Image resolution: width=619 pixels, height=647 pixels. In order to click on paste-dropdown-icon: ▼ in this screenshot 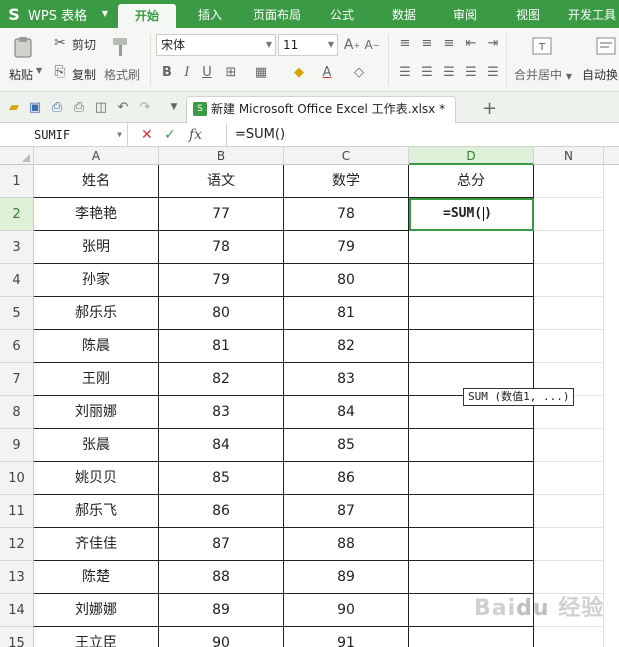, I will do `click(39, 70)`.